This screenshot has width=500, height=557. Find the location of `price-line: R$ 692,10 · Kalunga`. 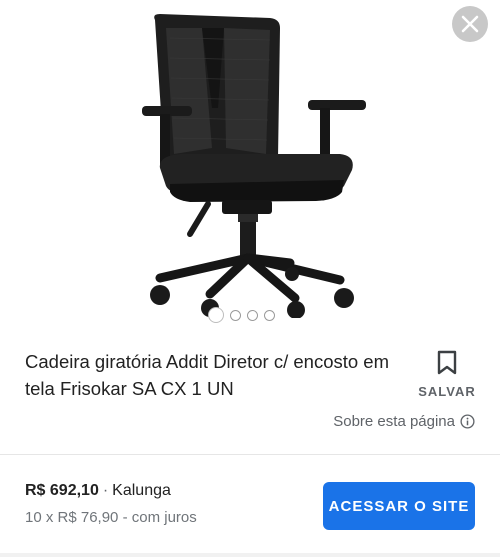

price-line: R$ 692,10 · Kalunga is located at coordinates (98, 491).